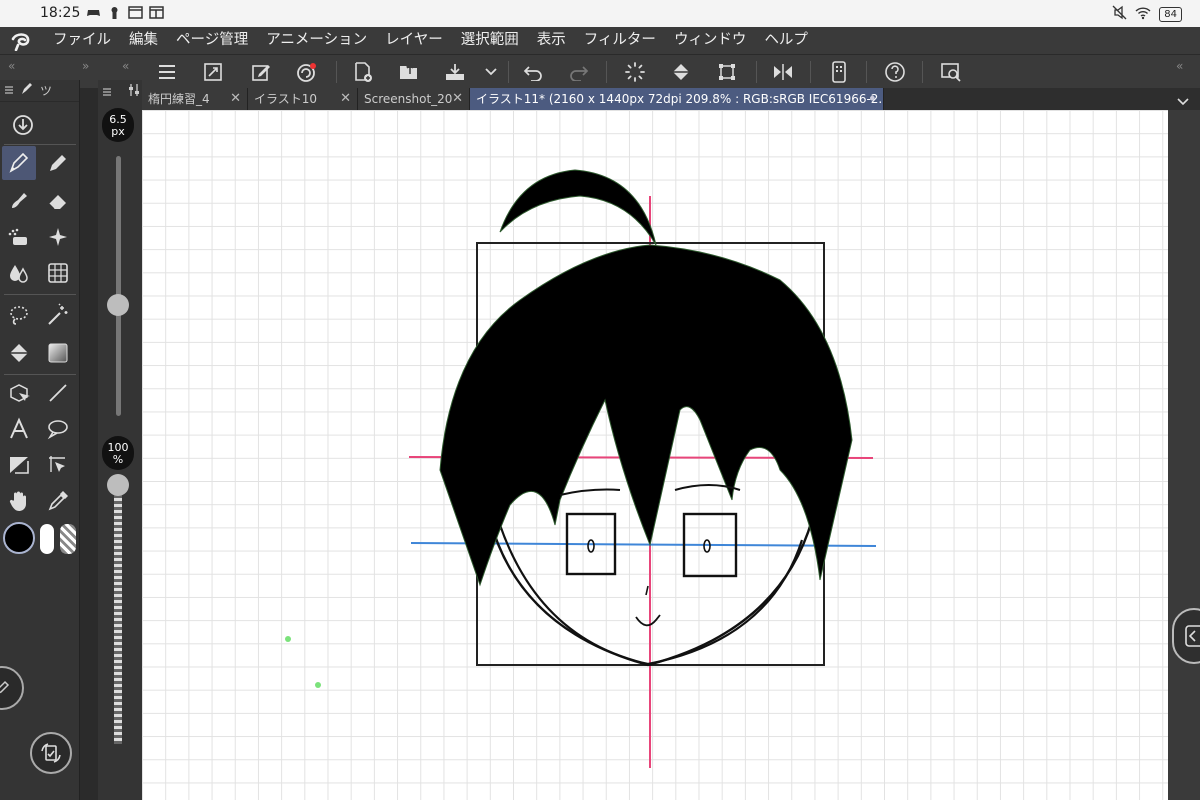  Describe the element at coordinates (58, 393) in the screenshot. I see `line-tool-icon` at that location.